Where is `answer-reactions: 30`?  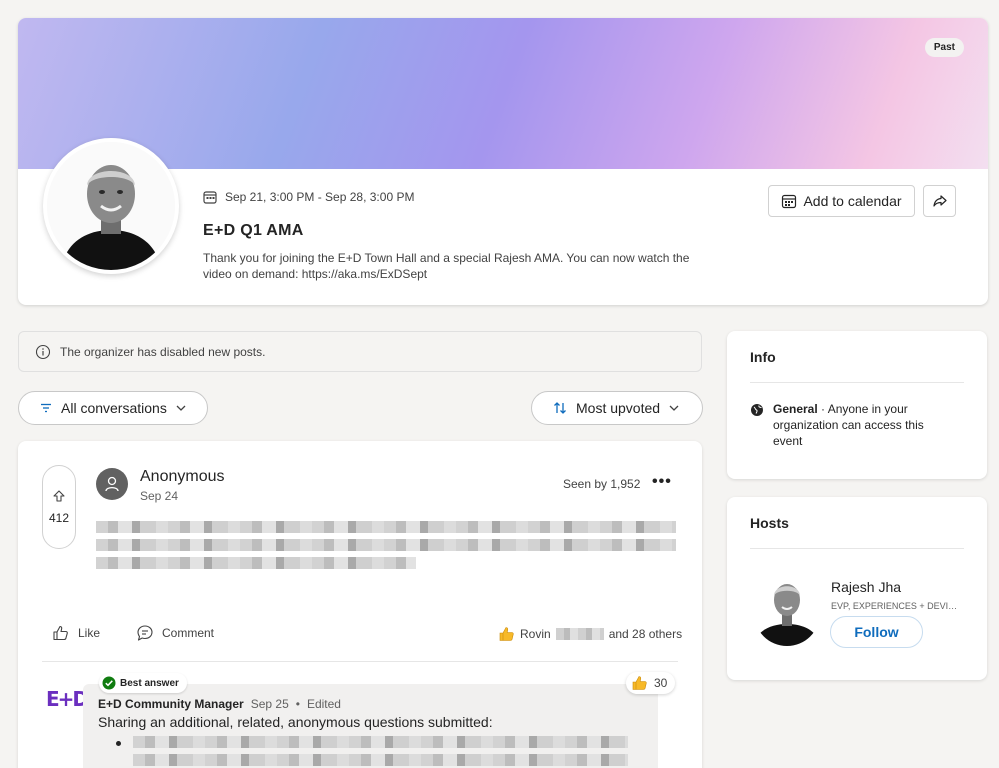 answer-reactions: 30 is located at coordinates (651, 683).